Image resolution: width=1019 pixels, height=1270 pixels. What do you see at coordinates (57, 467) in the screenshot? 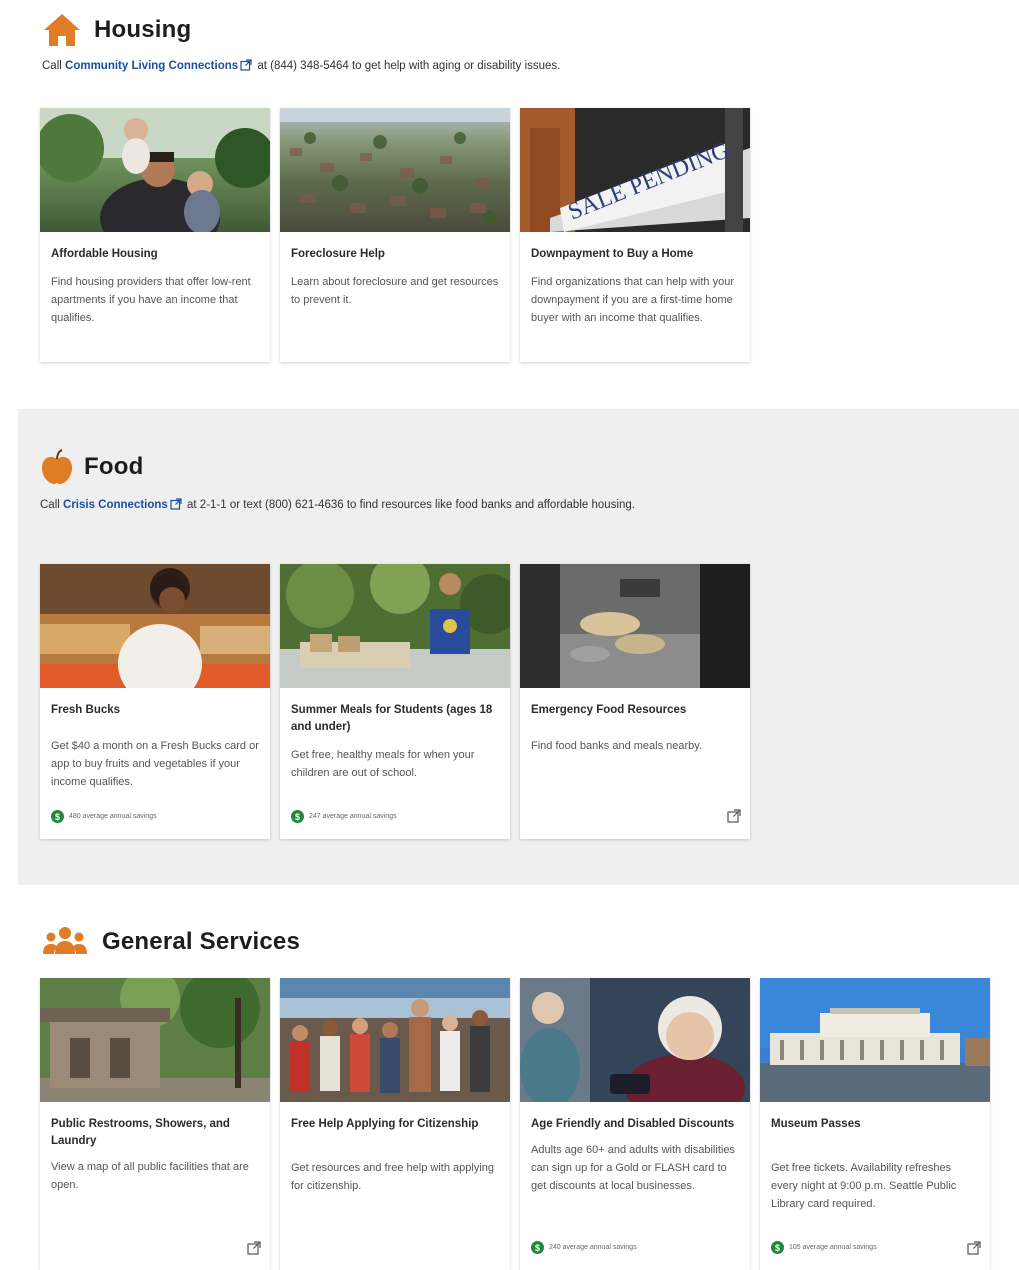
I see `apple-icon` at bounding box center [57, 467].